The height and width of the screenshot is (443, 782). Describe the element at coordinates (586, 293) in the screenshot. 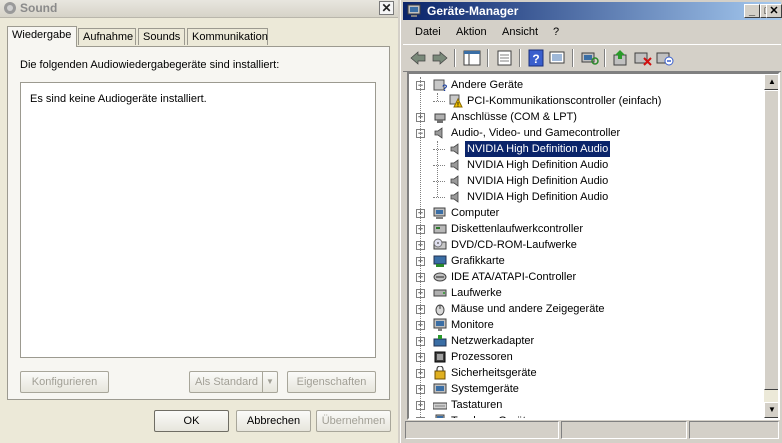

I see `tree-category-row: + Laufwerke` at that location.